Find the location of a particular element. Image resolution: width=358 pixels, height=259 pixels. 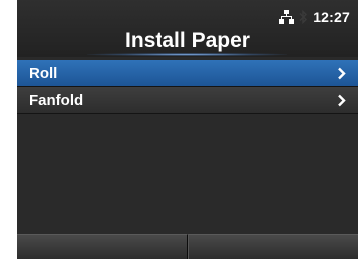

menu-item-fanfold: Fanfold is located at coordinates (187, 100).